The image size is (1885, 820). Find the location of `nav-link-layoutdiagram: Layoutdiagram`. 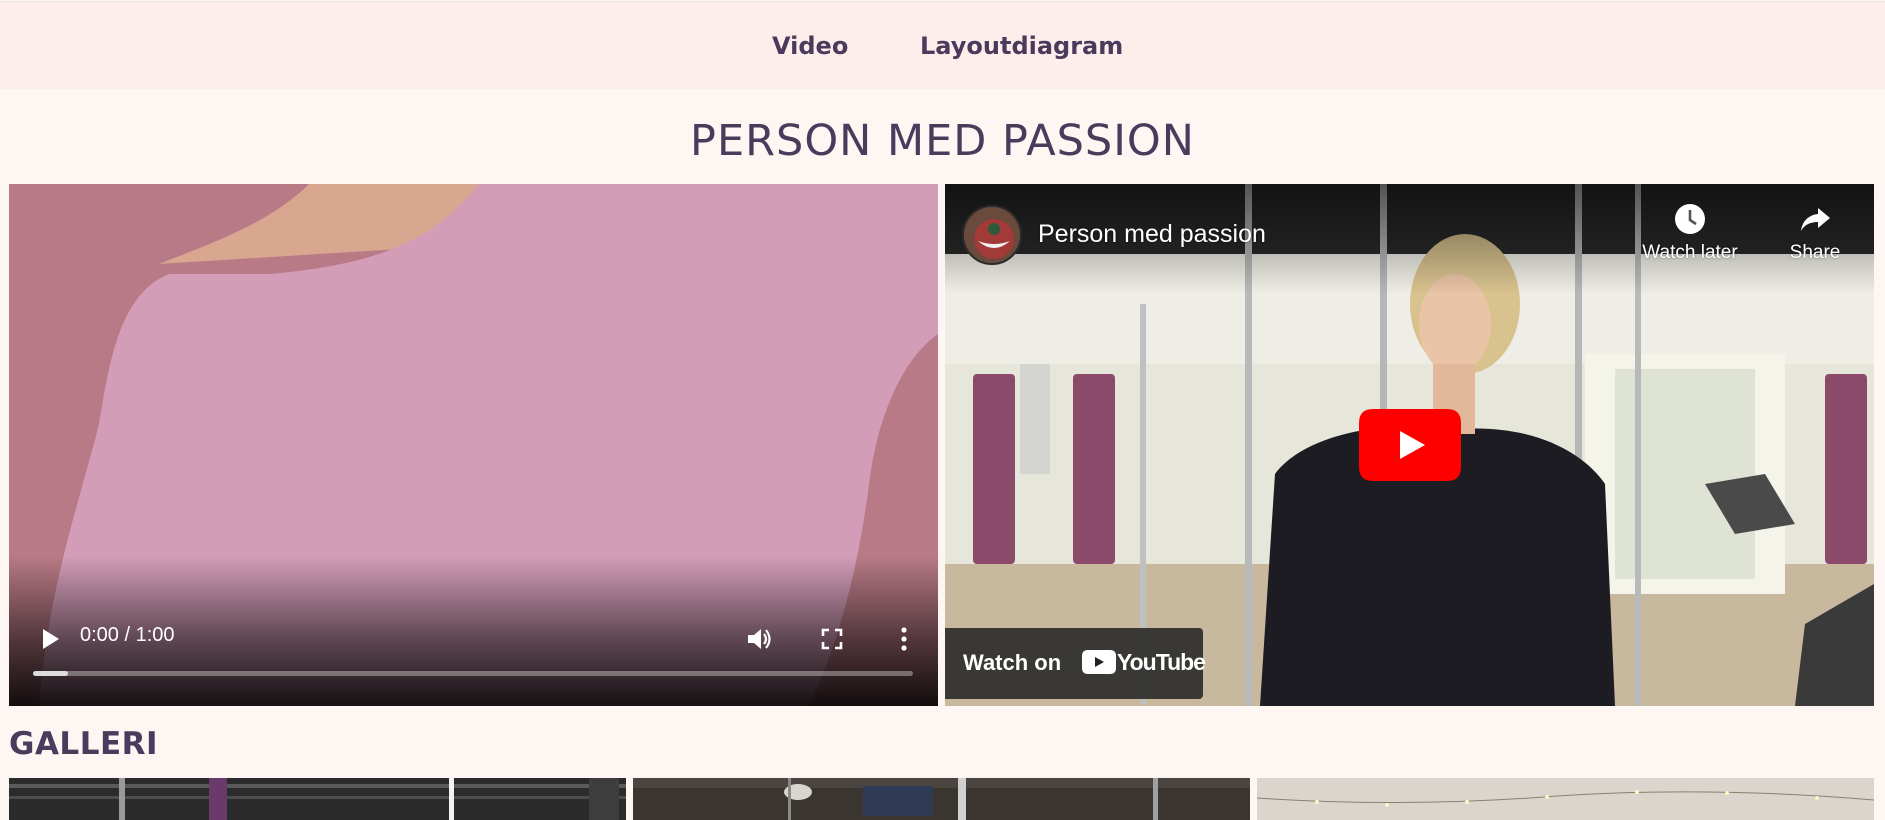

nav-link-layoutdiagram: Layoutdiagram is located at coordinates (1021, 46).